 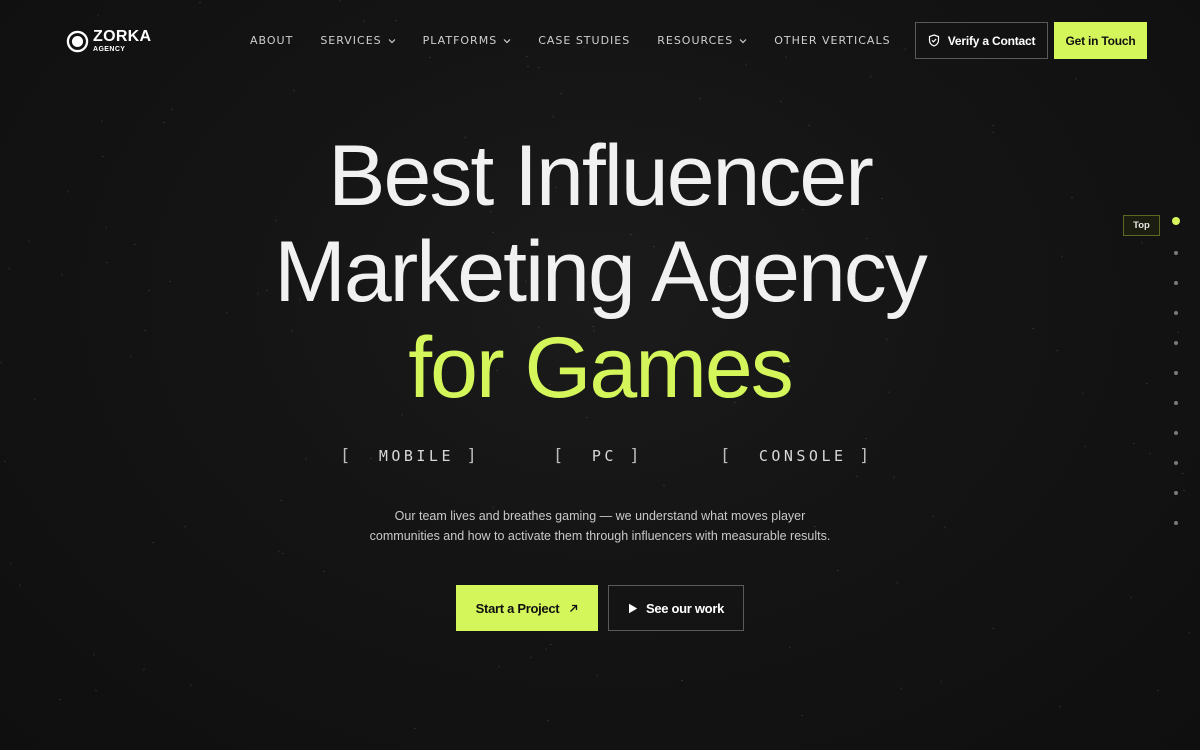 I want to click on logo-text: ZORKA AGENCY, so click(x=122, y=41).